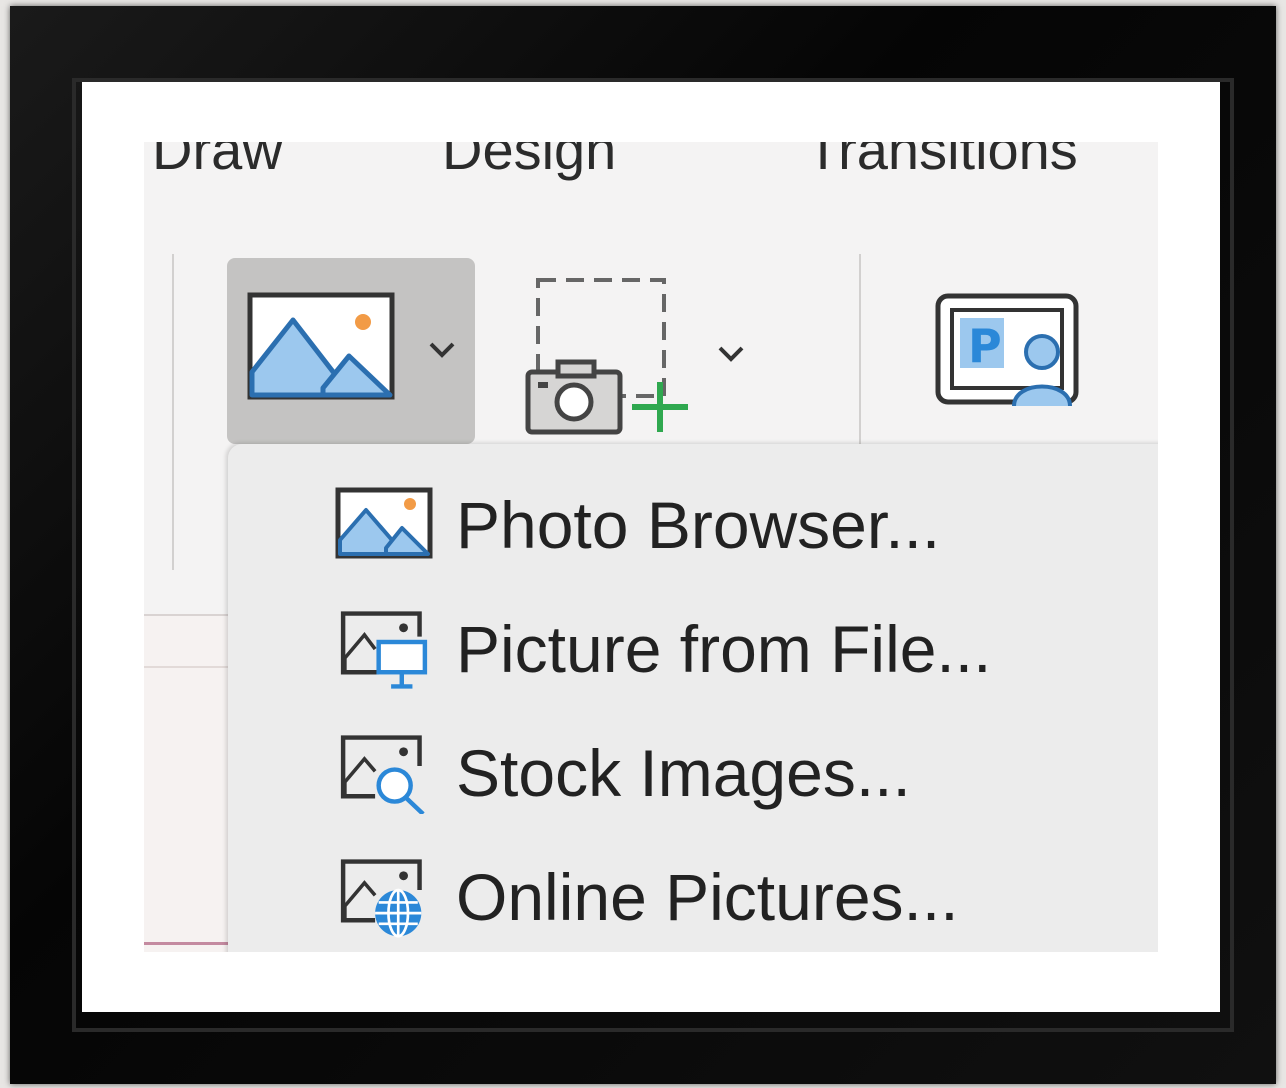  What do you see at coordinates (942, 161) in the screenshot?
I see `tab-transitions: Transitions` at bounding box center [942, 161].